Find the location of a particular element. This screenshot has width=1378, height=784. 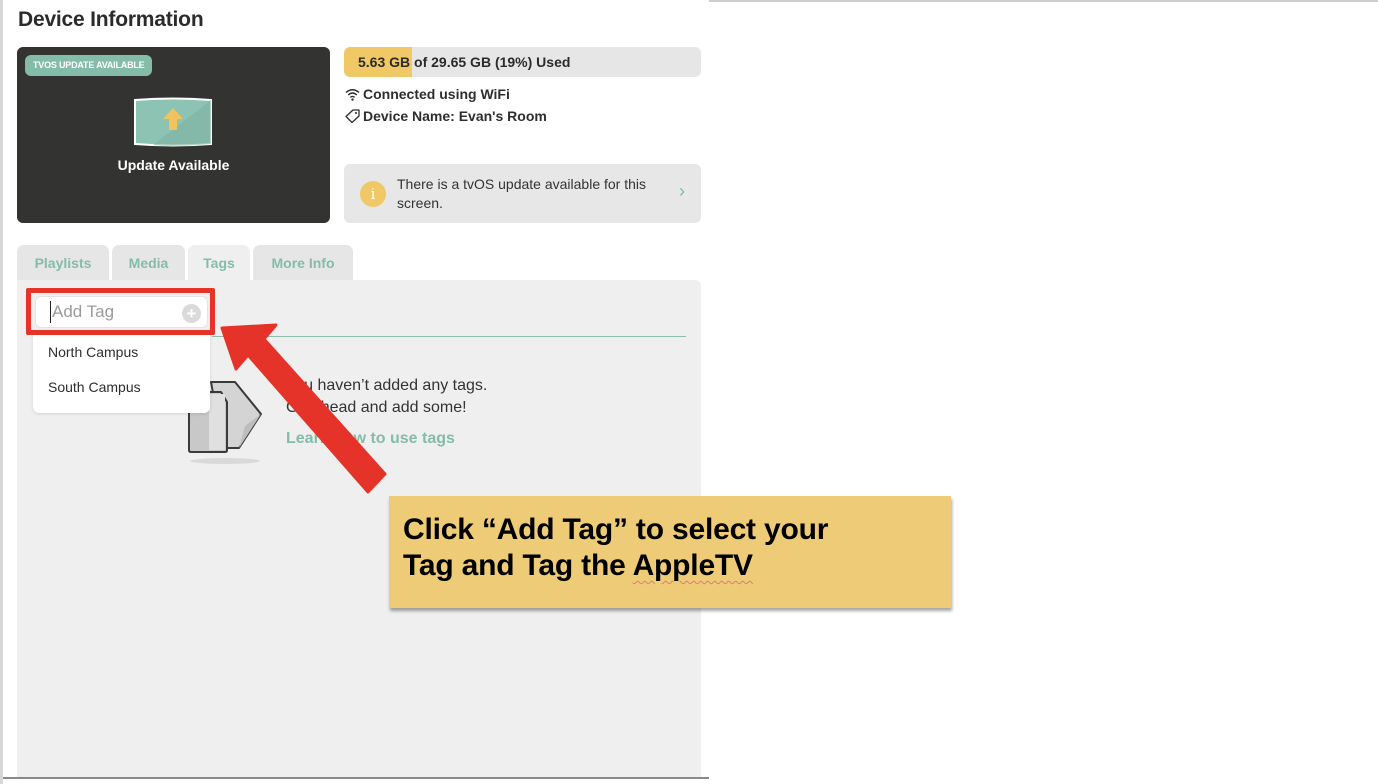

callout-line1: Click “Add Tag” to select your is located at coordinates (616, 529).